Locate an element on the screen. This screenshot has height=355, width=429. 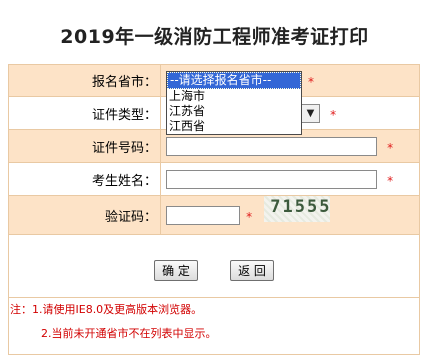
name-input is located at coordinates (271, 179).